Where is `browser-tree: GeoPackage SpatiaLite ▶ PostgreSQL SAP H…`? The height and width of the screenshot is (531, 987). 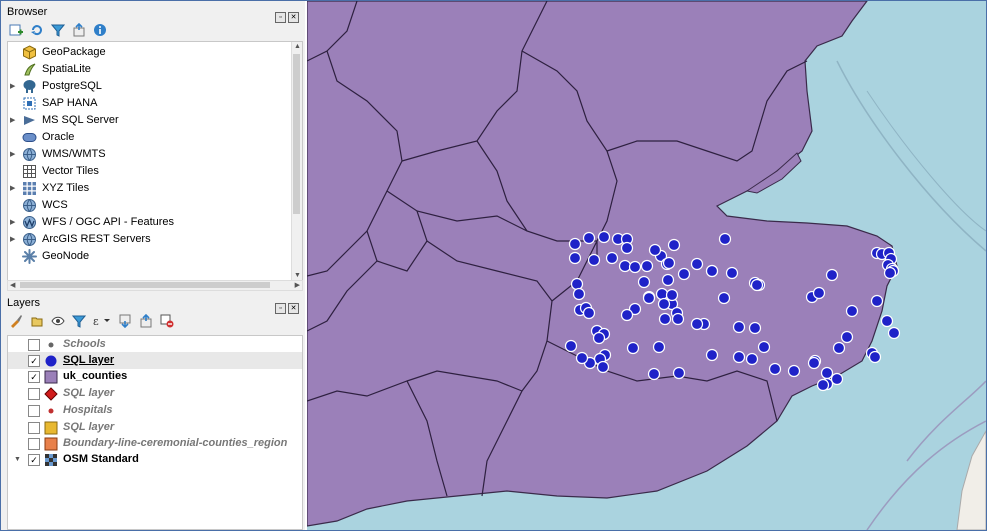
browser-tree: GeoPackage SpatiaLite ▶ PostgreSQL SAP H… is located at coordinates (155, 161).